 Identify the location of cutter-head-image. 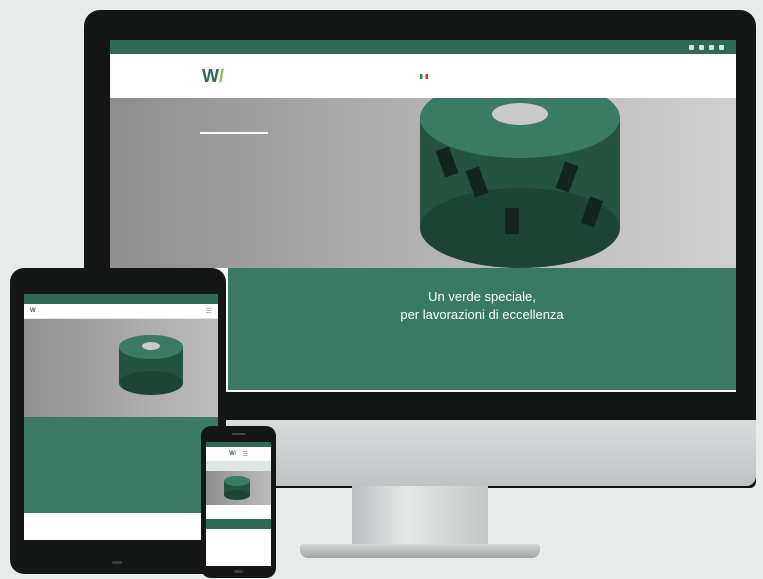
(520, 183).